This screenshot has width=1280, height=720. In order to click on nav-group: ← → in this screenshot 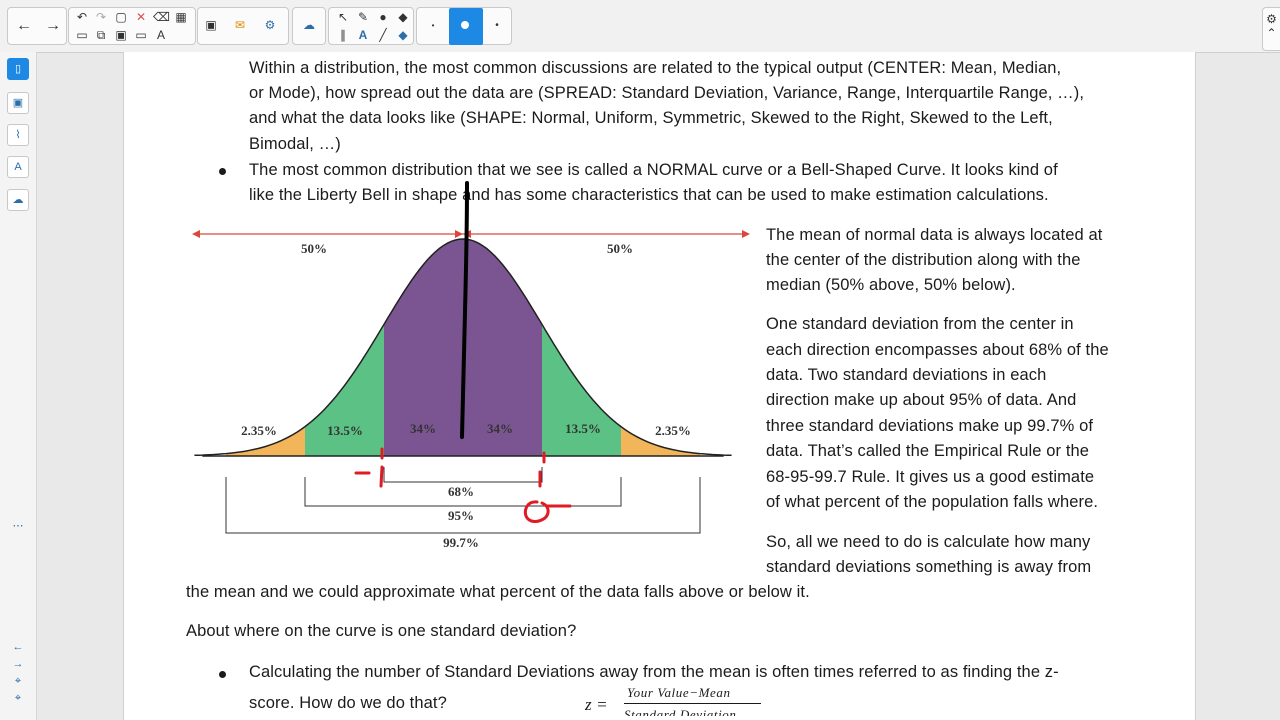, I will do `click(37, 26)`.